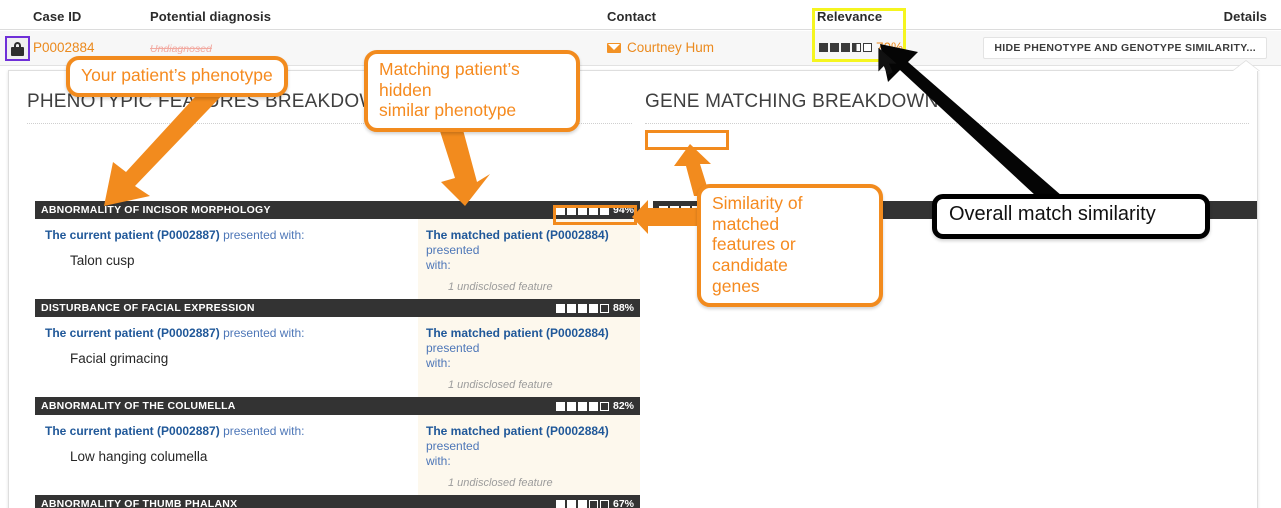 This screenshot has height=508, width=1281. I want to click on callout-your-patient-phenotype: Your patient’s phenotype, so click(177, 76).